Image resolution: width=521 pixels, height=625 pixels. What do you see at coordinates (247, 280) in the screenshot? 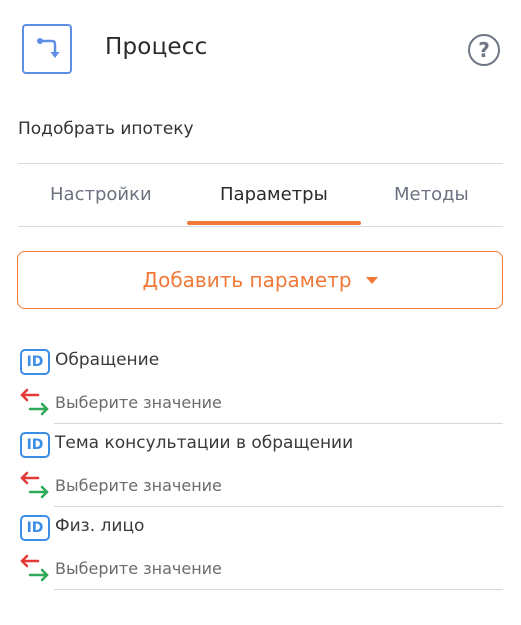
I see `add-parameter-label: Добавить параметр` at bounding box center [247, 280].